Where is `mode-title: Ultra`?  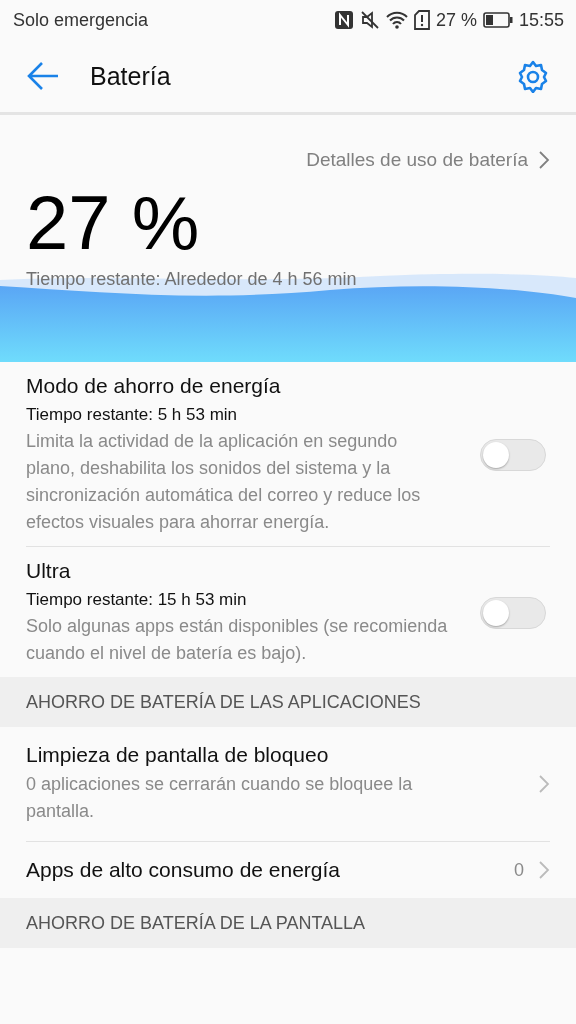 mode-title: Ultra is located at coordinates (49, 571).